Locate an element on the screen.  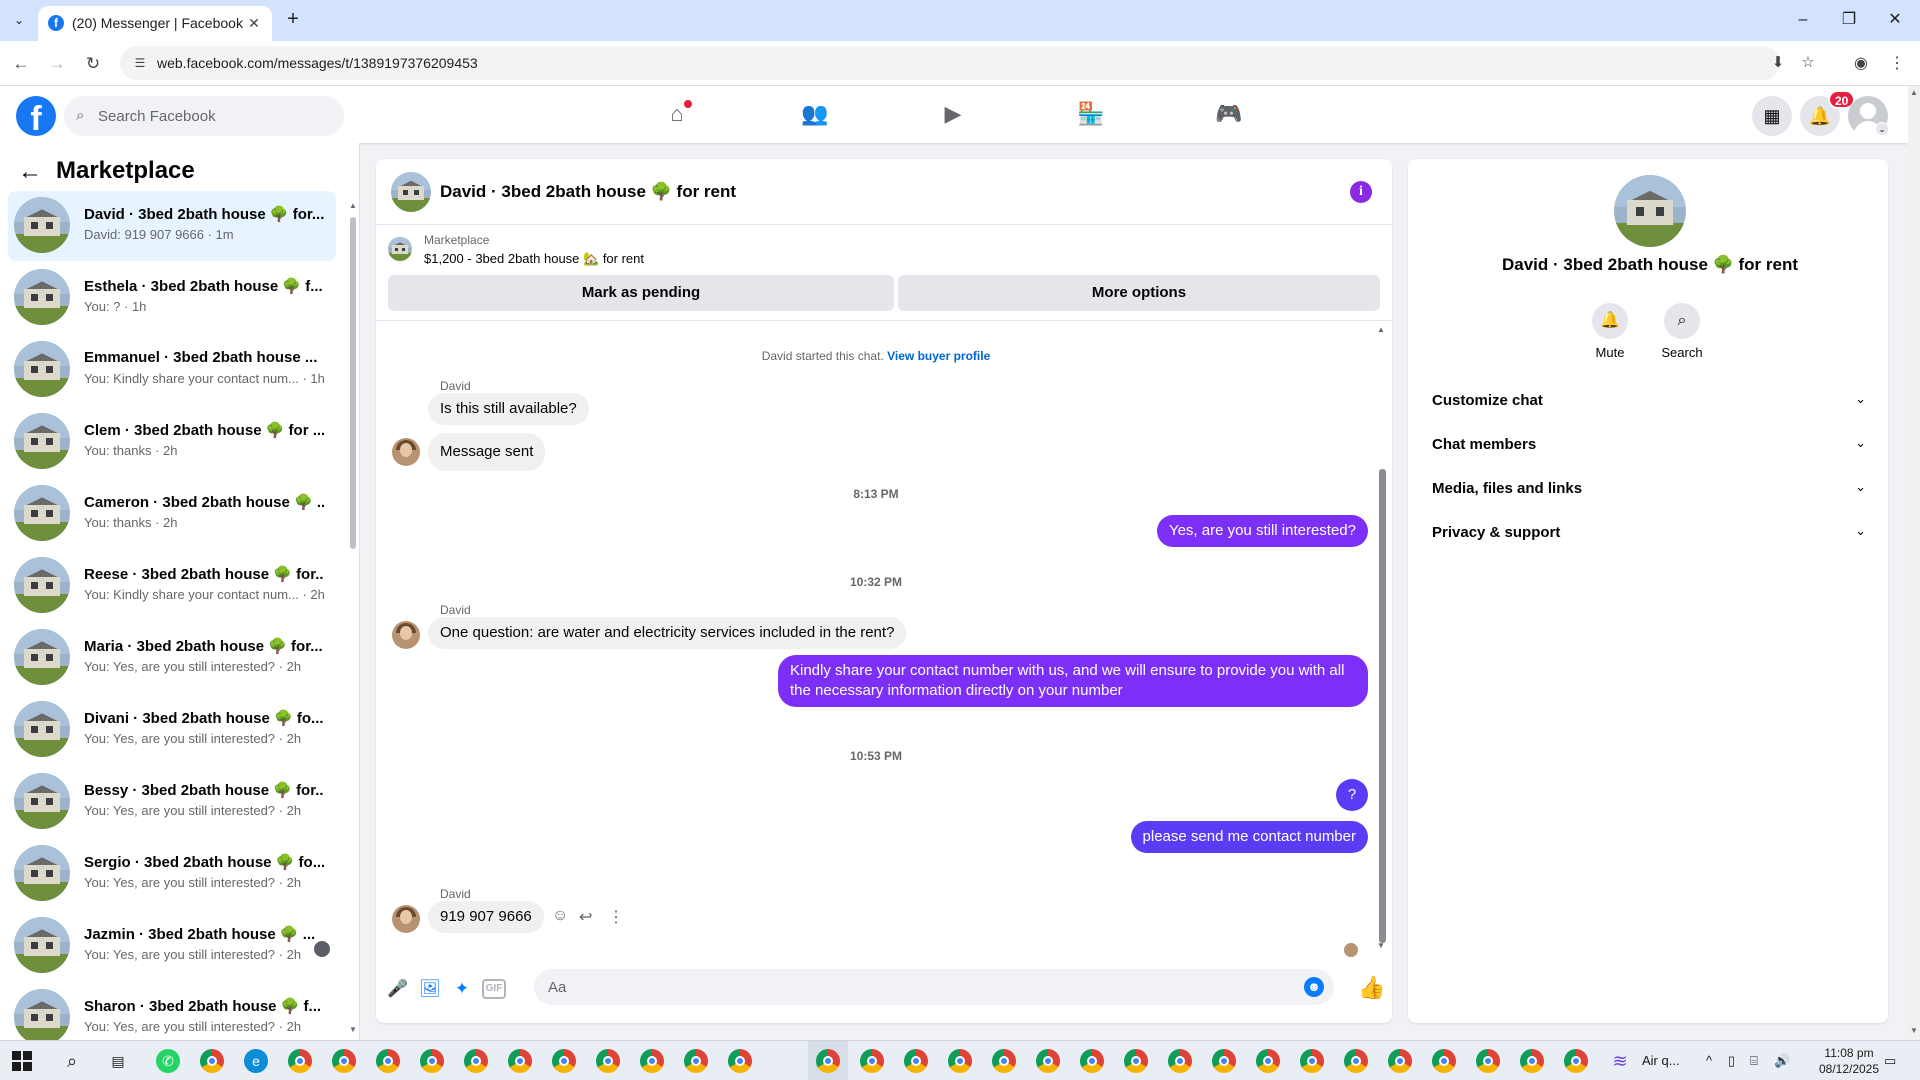
search-in-chat-button: ⌕ Search is located at coordinates (1682, 331).